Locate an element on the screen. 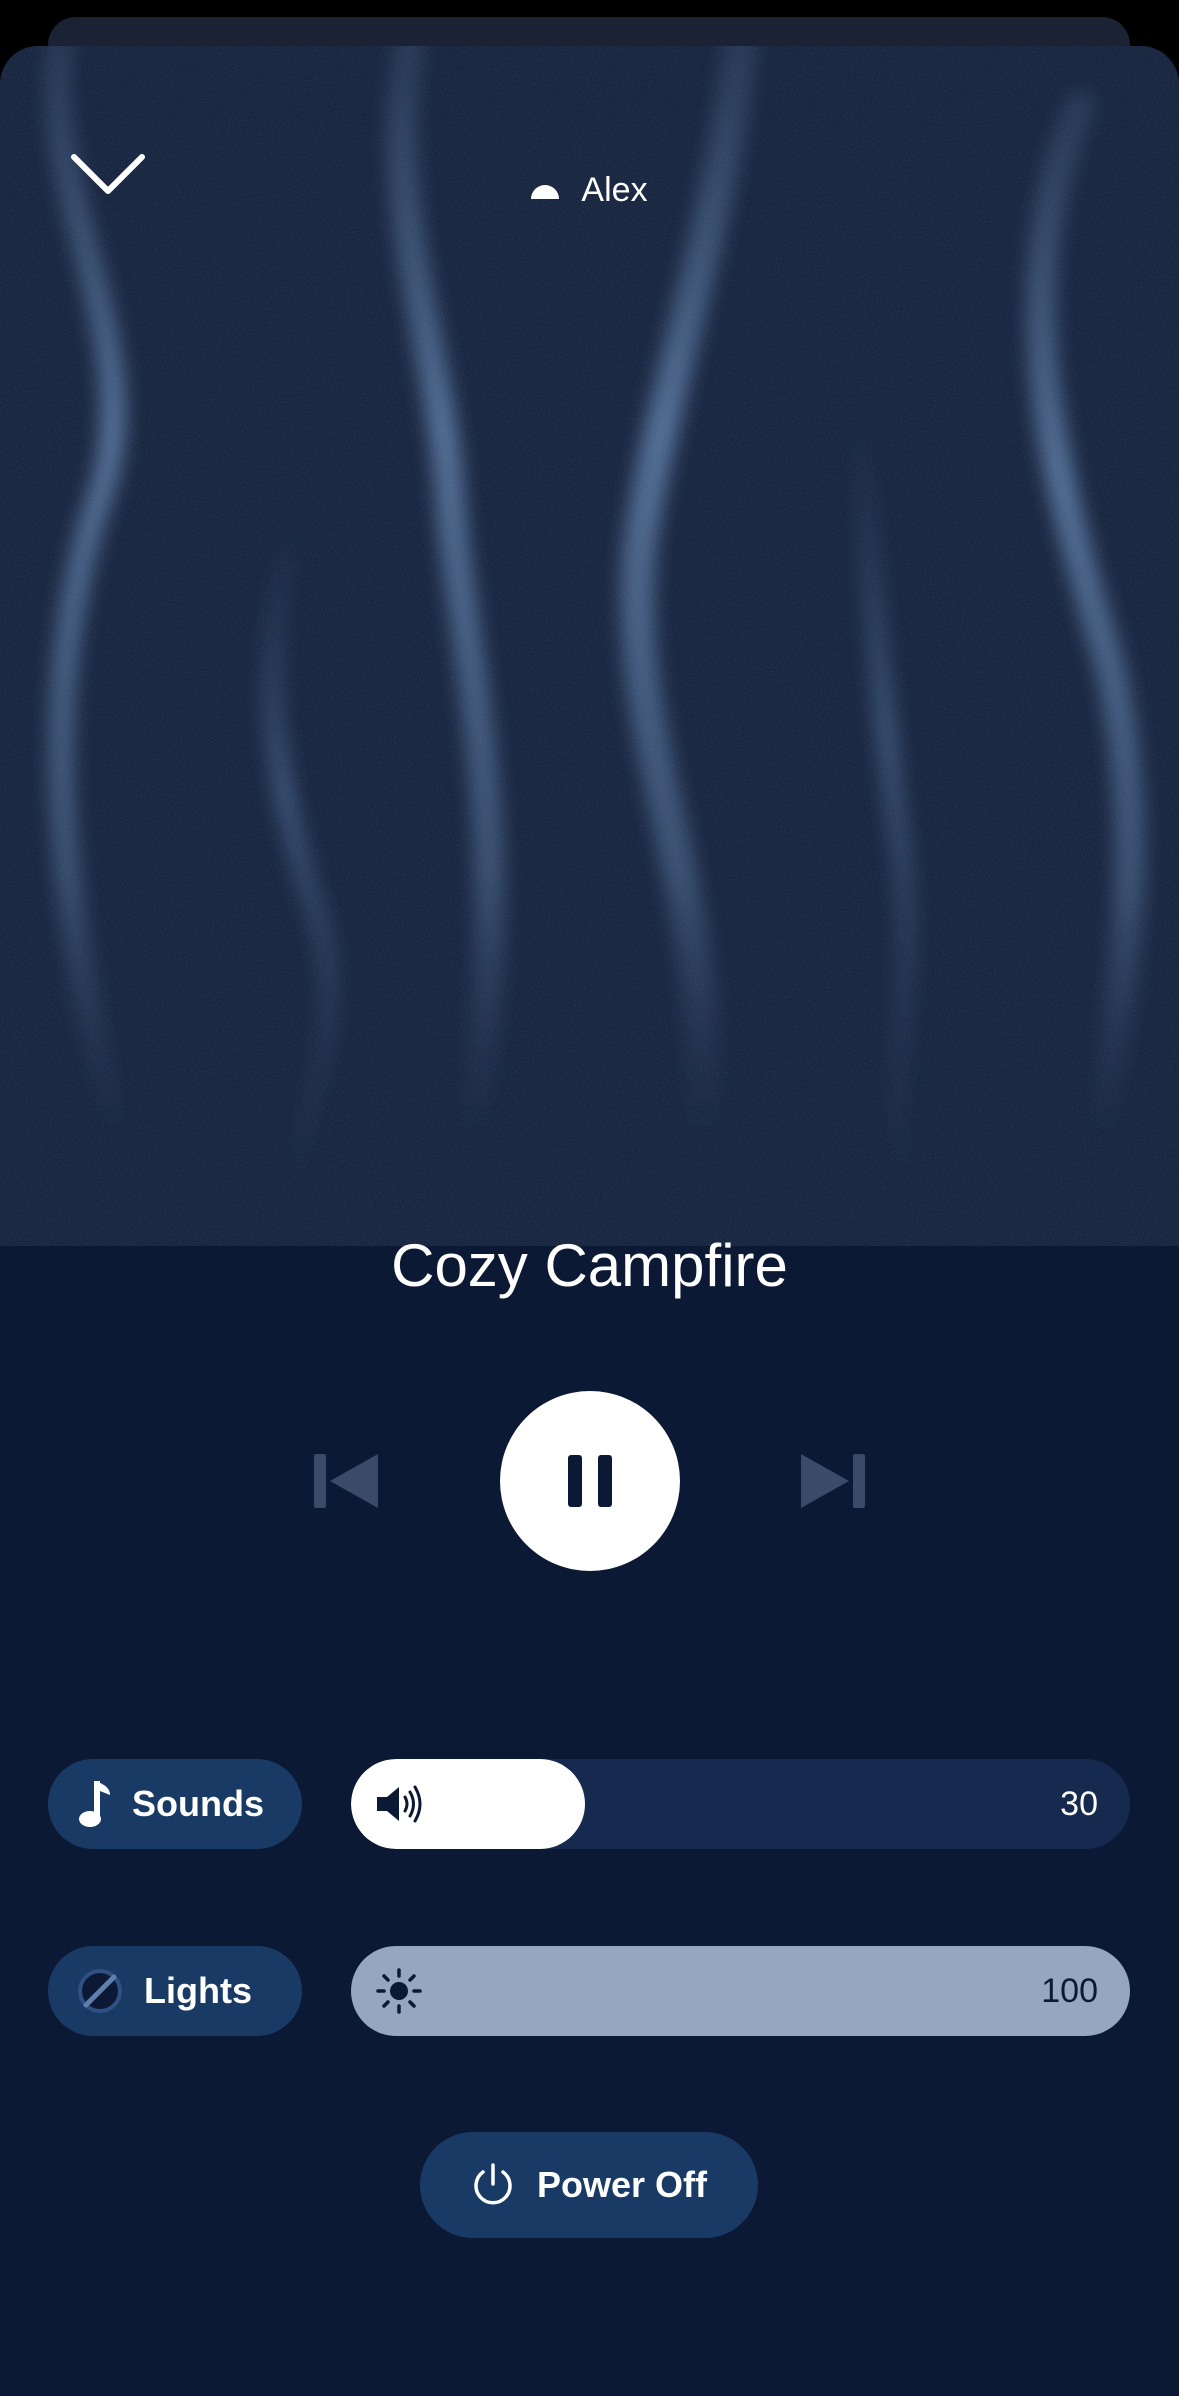 The width and height of the screenshot is (1179, 2396). user-chip: Alex is located at coordinates (589, 190).